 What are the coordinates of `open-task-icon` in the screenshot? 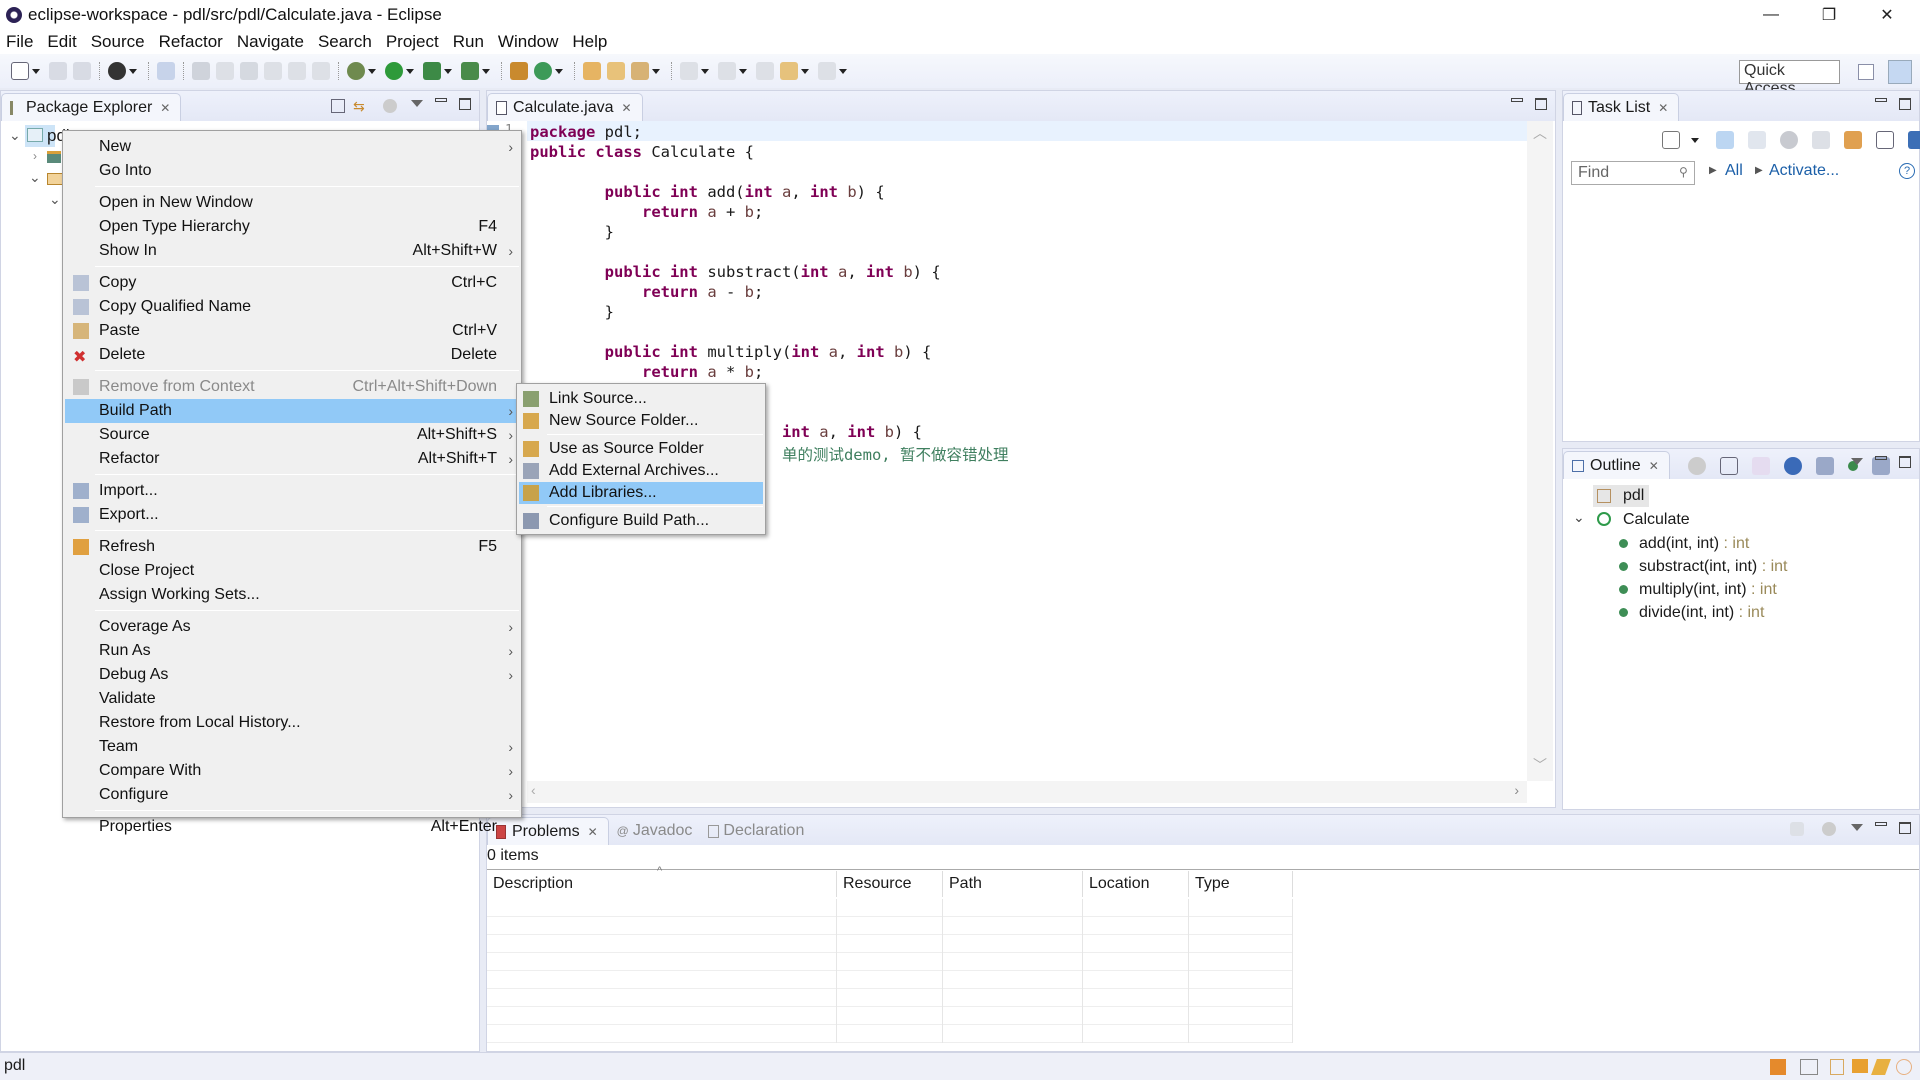 It's located at (616, 71).